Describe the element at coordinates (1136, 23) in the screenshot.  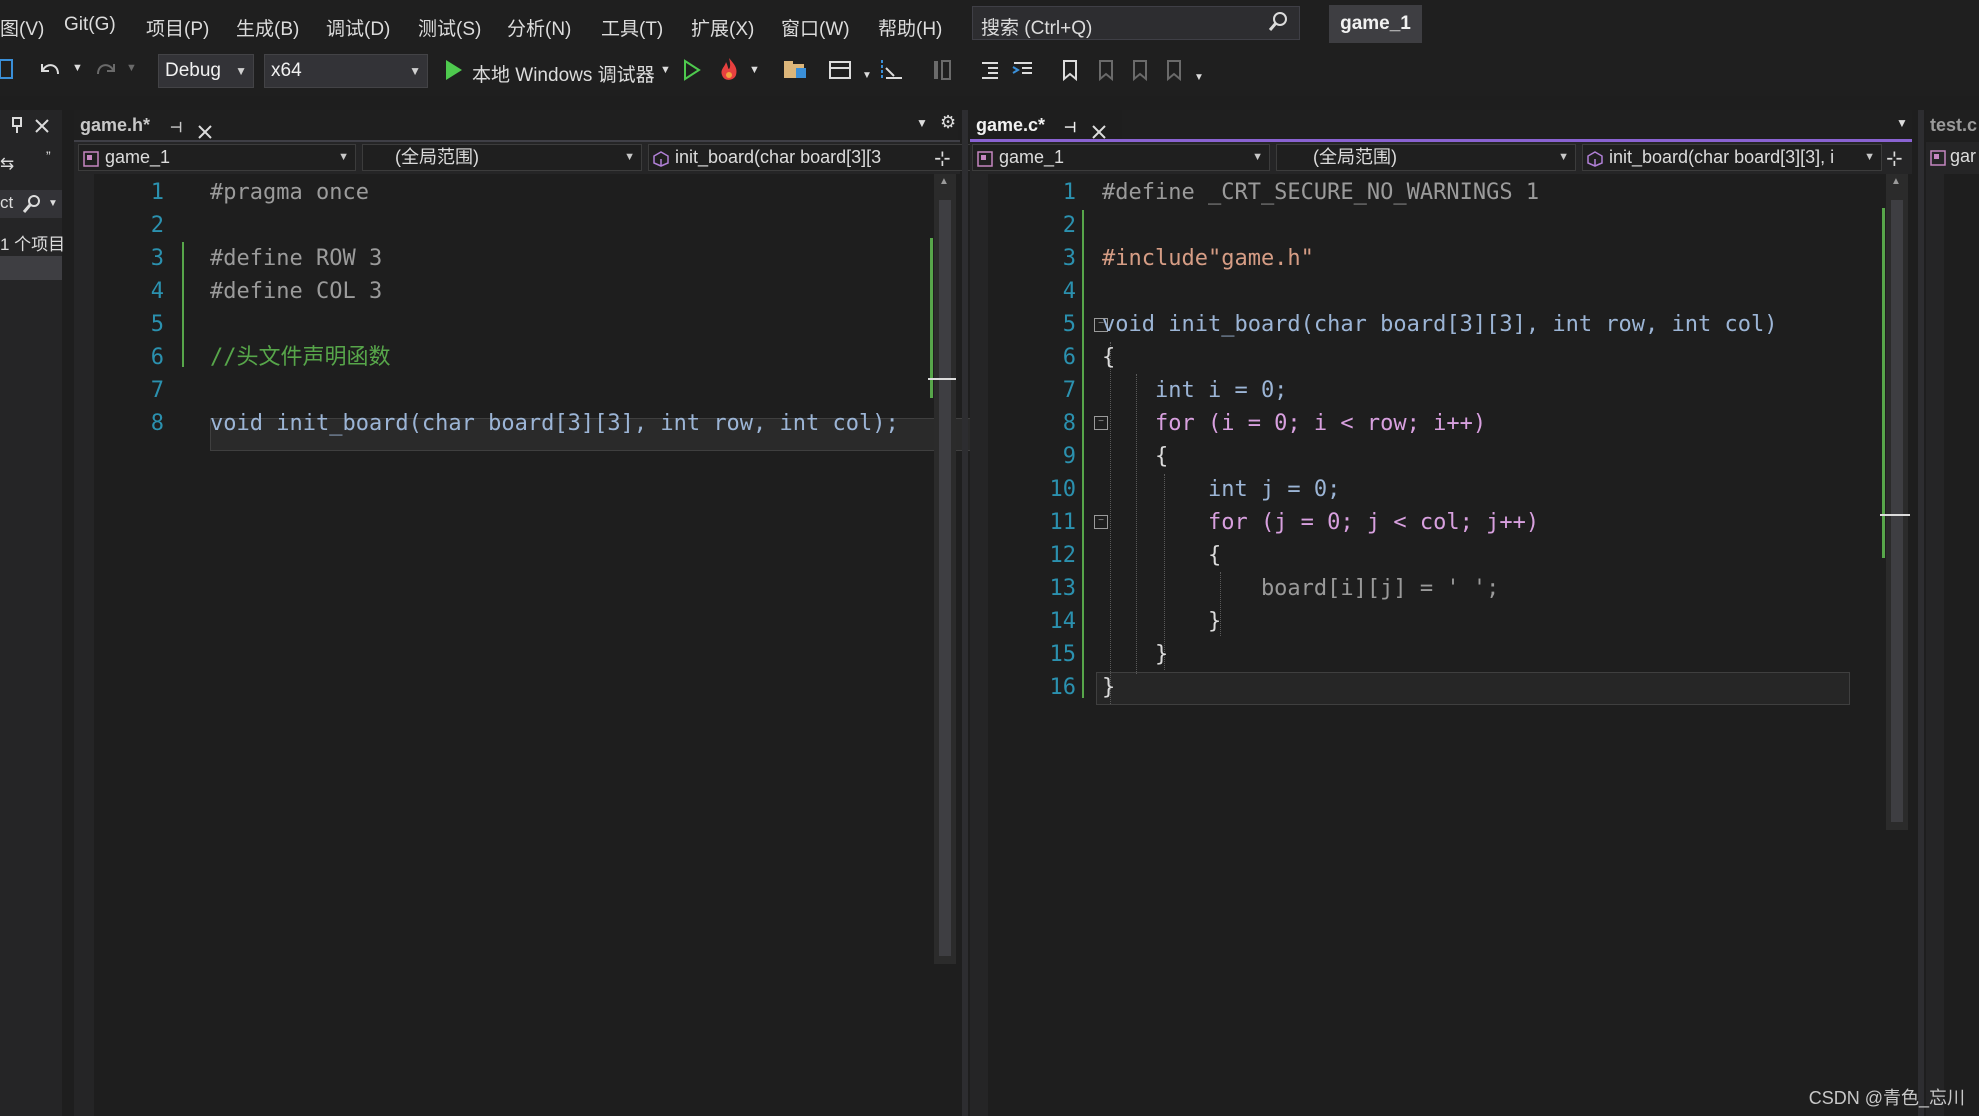
I see `search-input: 搜索 (Ctrl+Q)` at that location.